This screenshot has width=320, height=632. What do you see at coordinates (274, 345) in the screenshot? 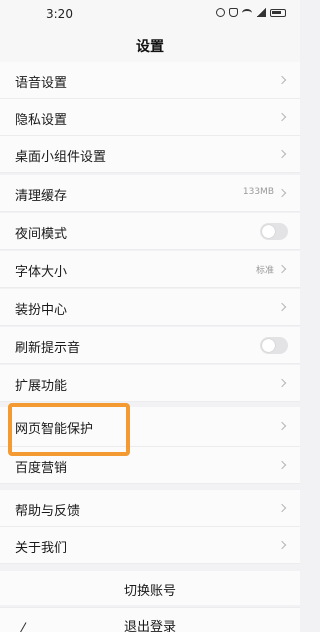
I see `refresh-sound-toggle` at bounding box center [274, 345].